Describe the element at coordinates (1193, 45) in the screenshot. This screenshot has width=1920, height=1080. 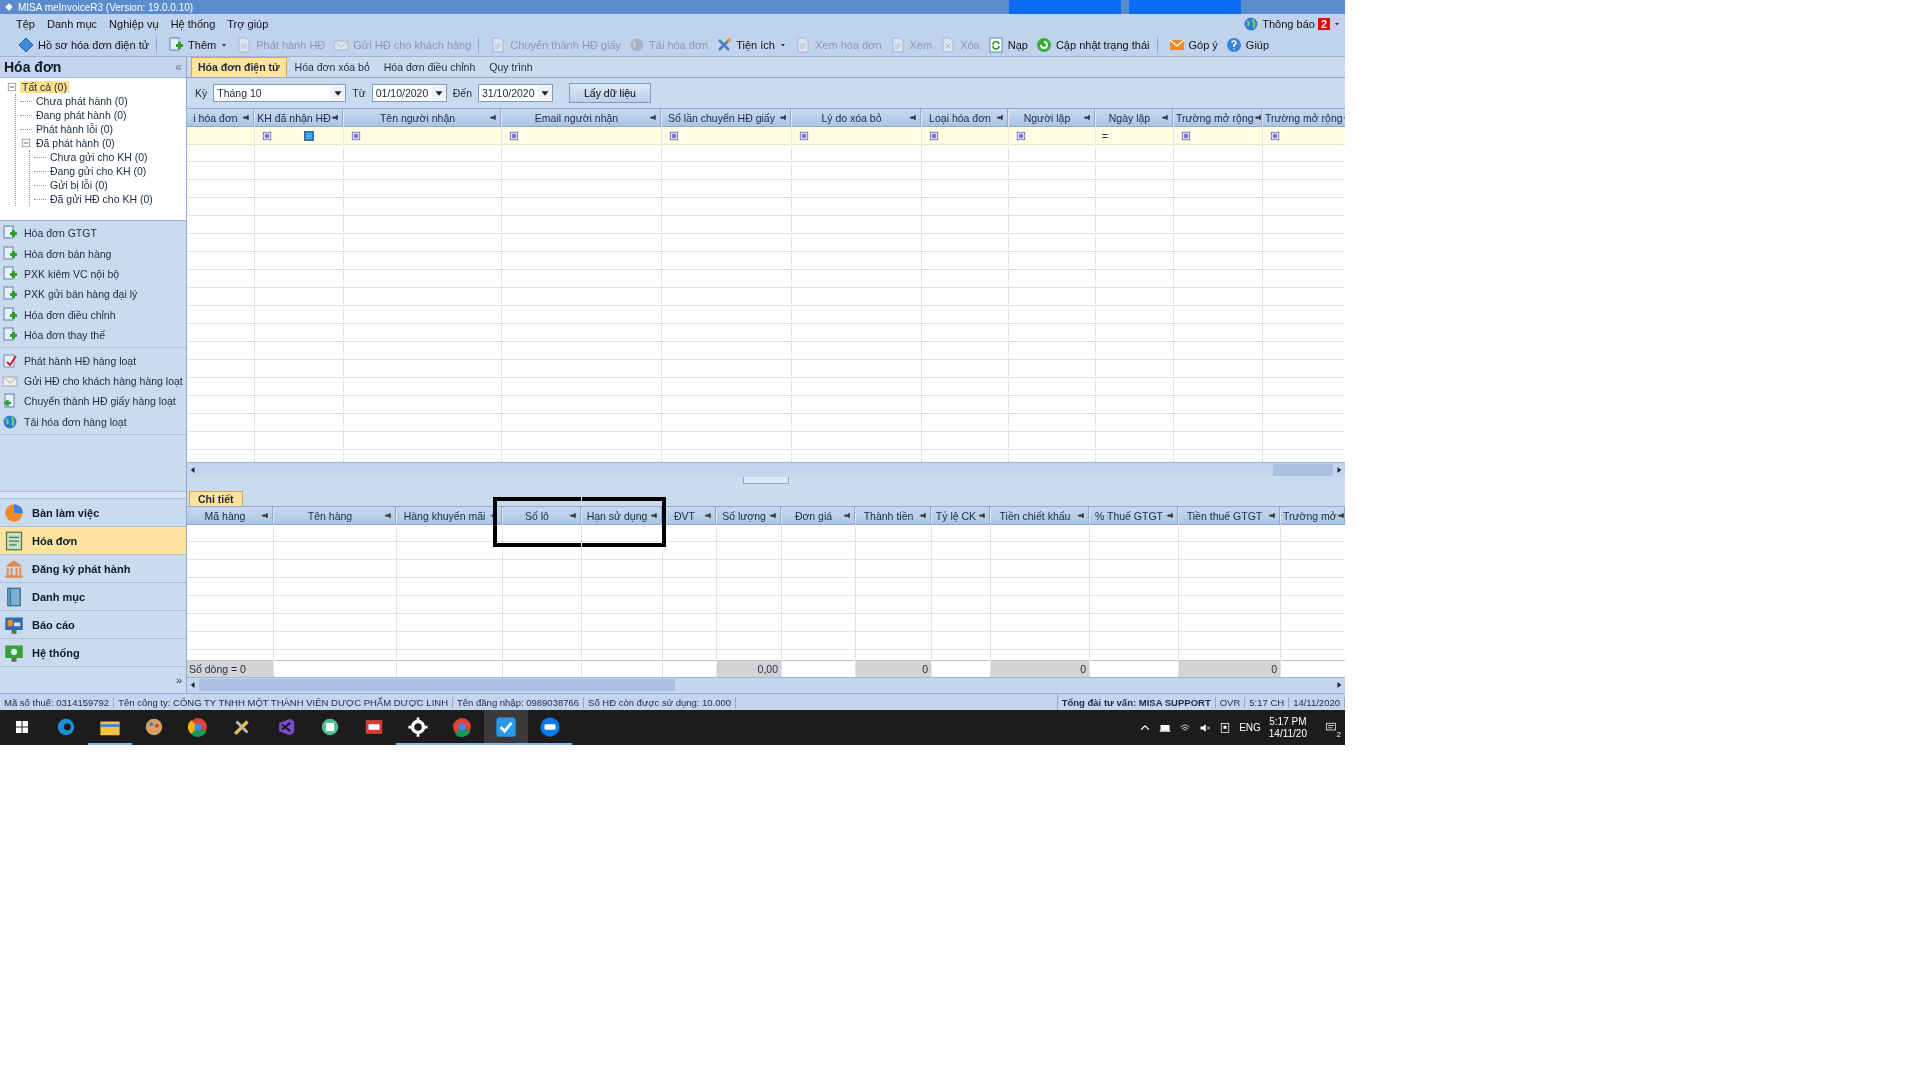
I see `toolbar-button: Góp ý` at that location.